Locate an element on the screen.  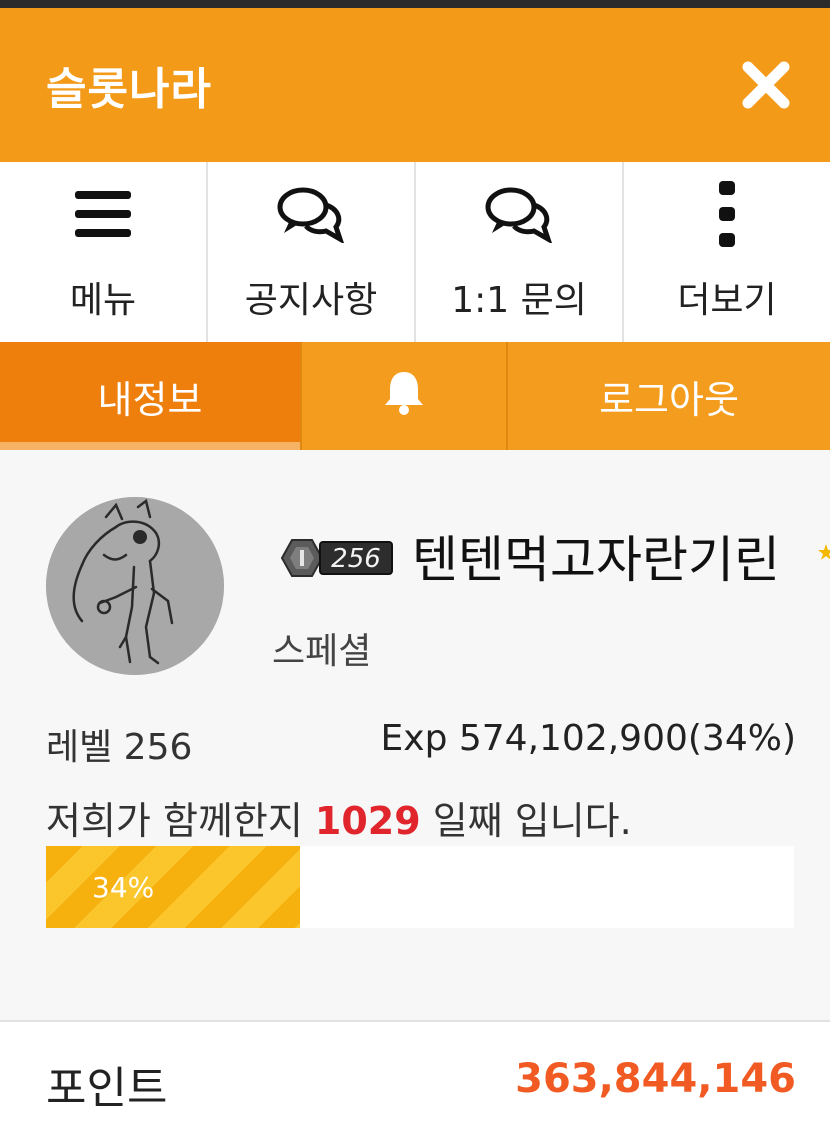
inquiry-label: 1:1 문의 is located at coordinates (519, 300).